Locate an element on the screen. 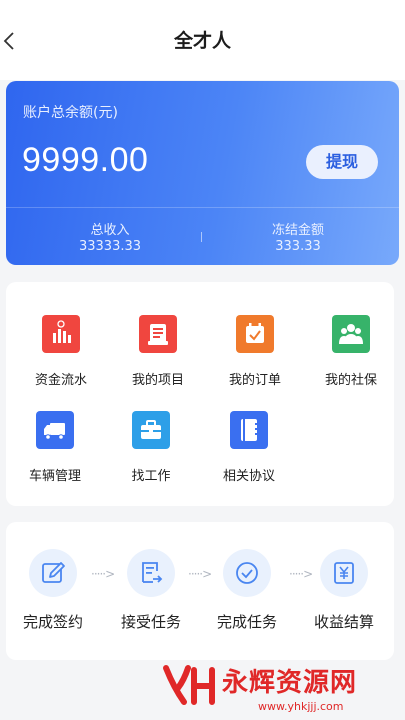 The image size is (405, 720). top-bar: 全才人 is located at coordinates (202, 40).